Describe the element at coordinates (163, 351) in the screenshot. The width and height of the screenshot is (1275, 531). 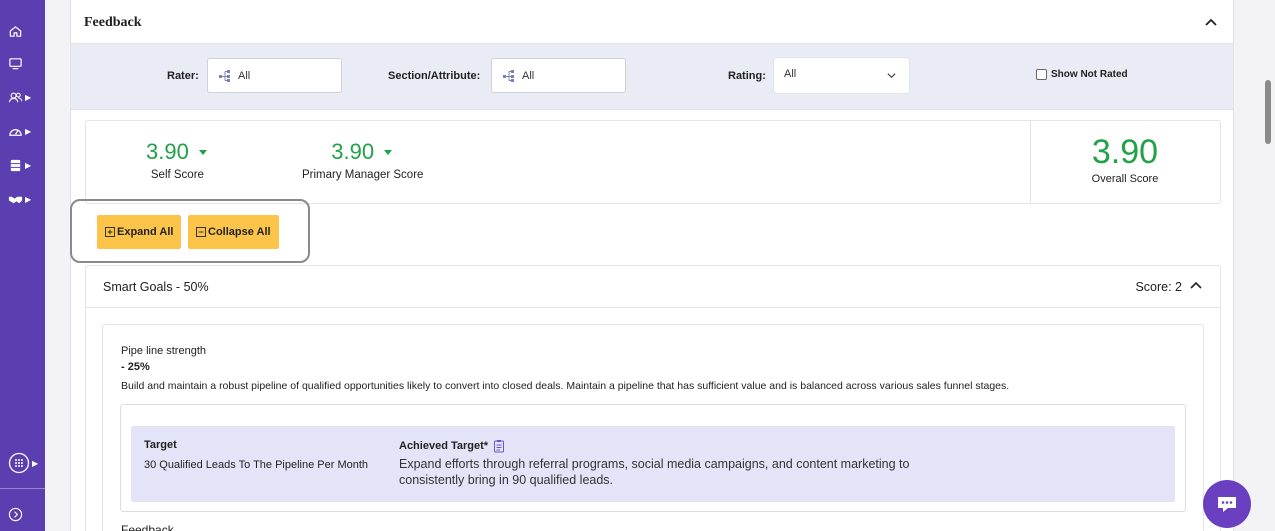
I see `goal-item-name: Pipe line strength` at that location.